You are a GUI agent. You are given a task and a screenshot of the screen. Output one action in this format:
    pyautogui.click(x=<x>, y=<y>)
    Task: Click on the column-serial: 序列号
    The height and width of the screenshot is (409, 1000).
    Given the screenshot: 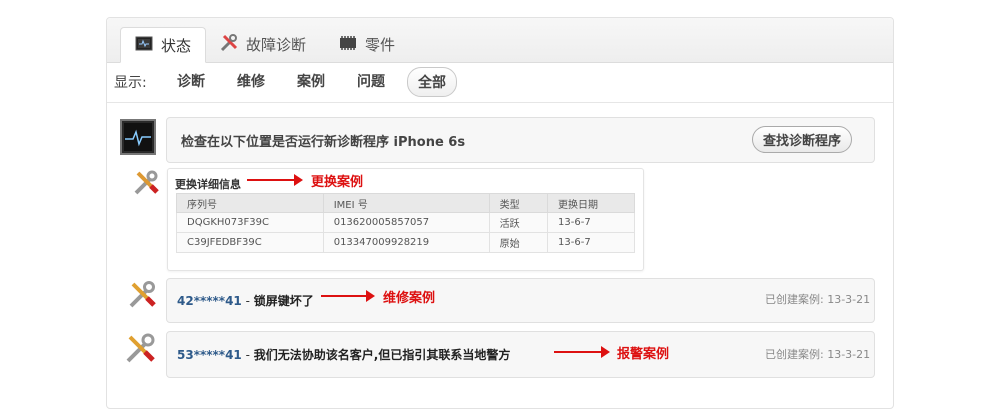 What is the action you would take?
    pyautogui.click(x=250, y=203)
    